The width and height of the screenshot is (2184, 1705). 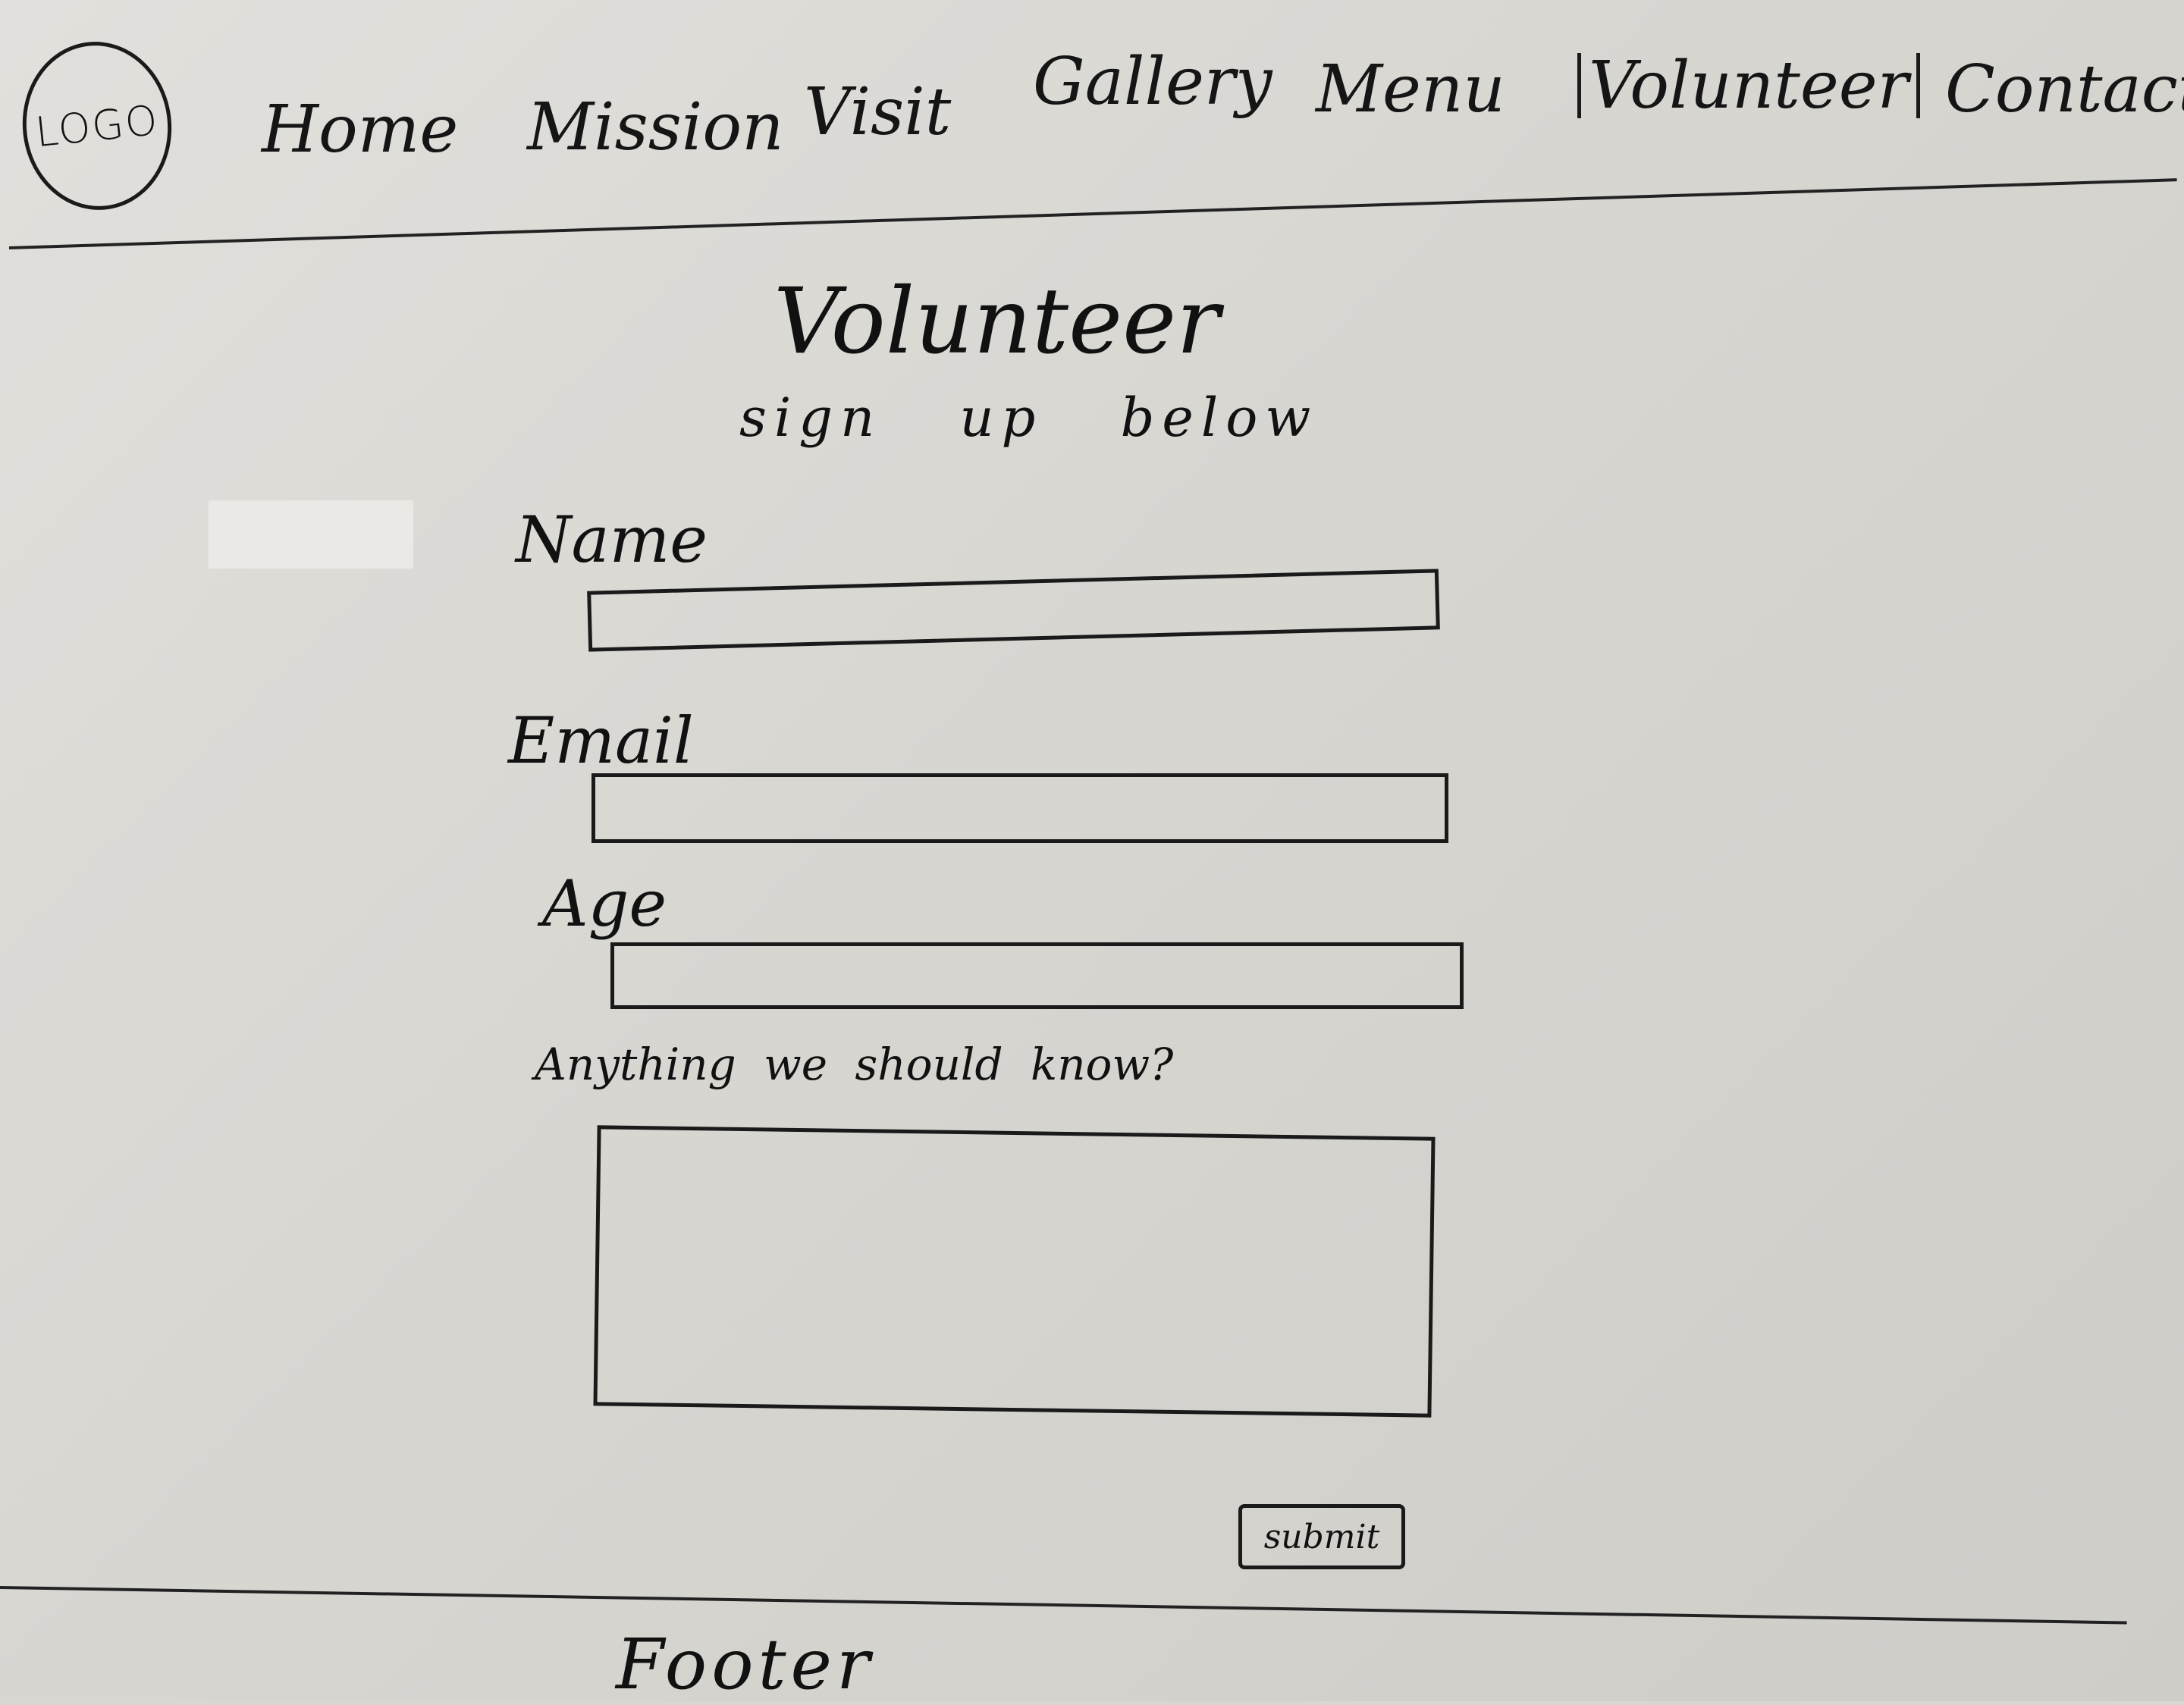 I want to click on nav-item-home: Home, so click(x=360, y=129).